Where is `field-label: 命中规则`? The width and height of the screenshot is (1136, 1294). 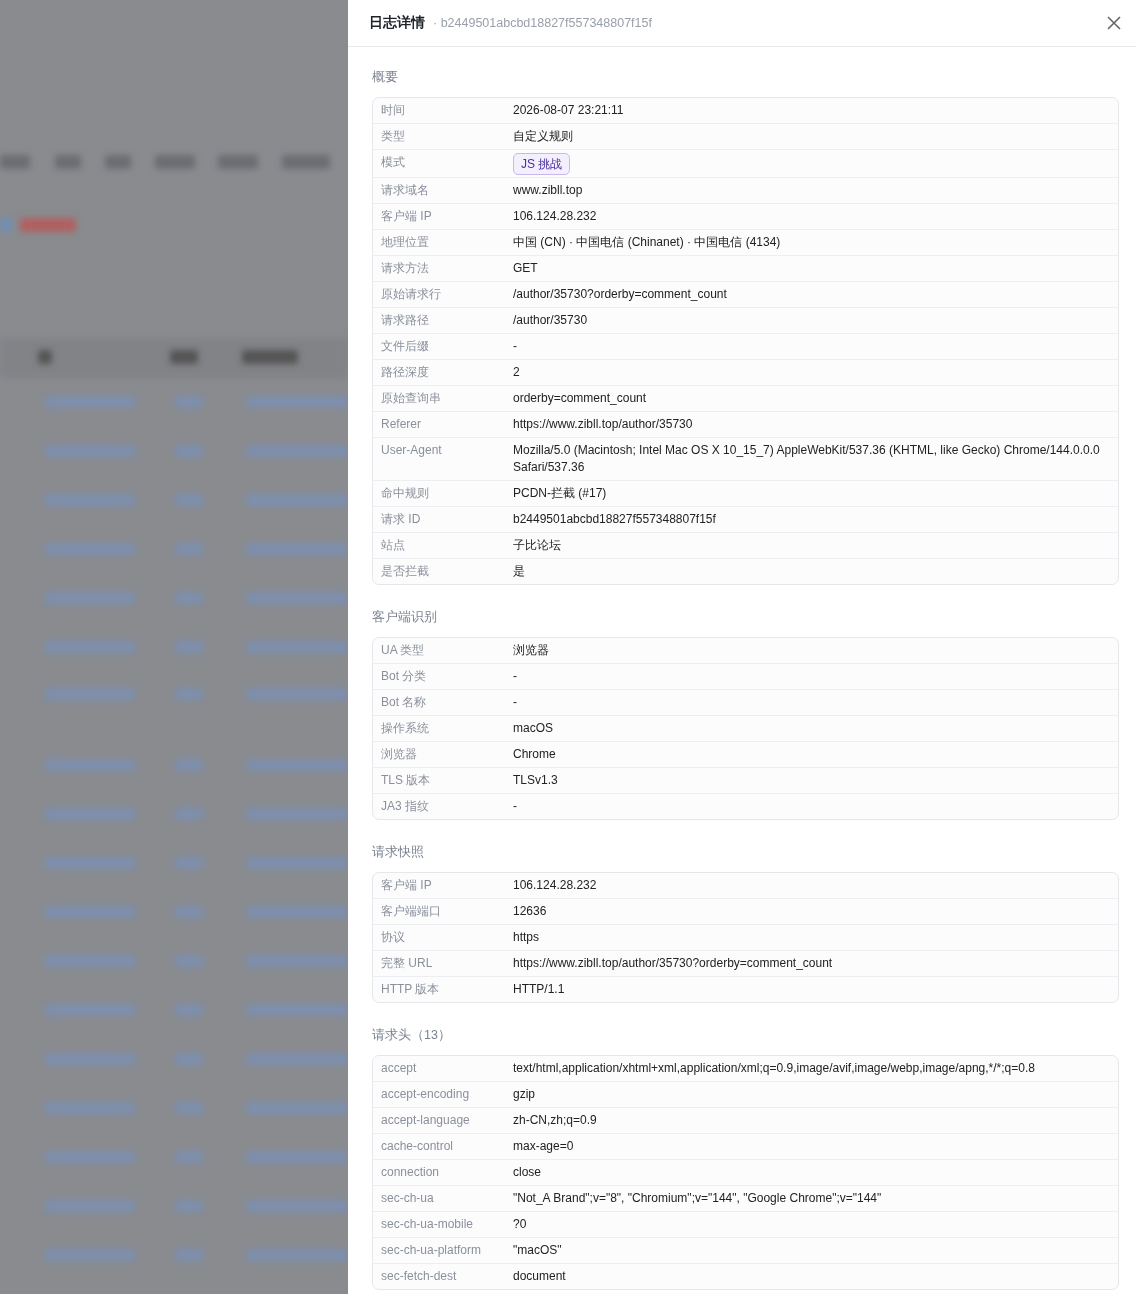
field-label: 命中规则 is located at coordinates (405, 493).